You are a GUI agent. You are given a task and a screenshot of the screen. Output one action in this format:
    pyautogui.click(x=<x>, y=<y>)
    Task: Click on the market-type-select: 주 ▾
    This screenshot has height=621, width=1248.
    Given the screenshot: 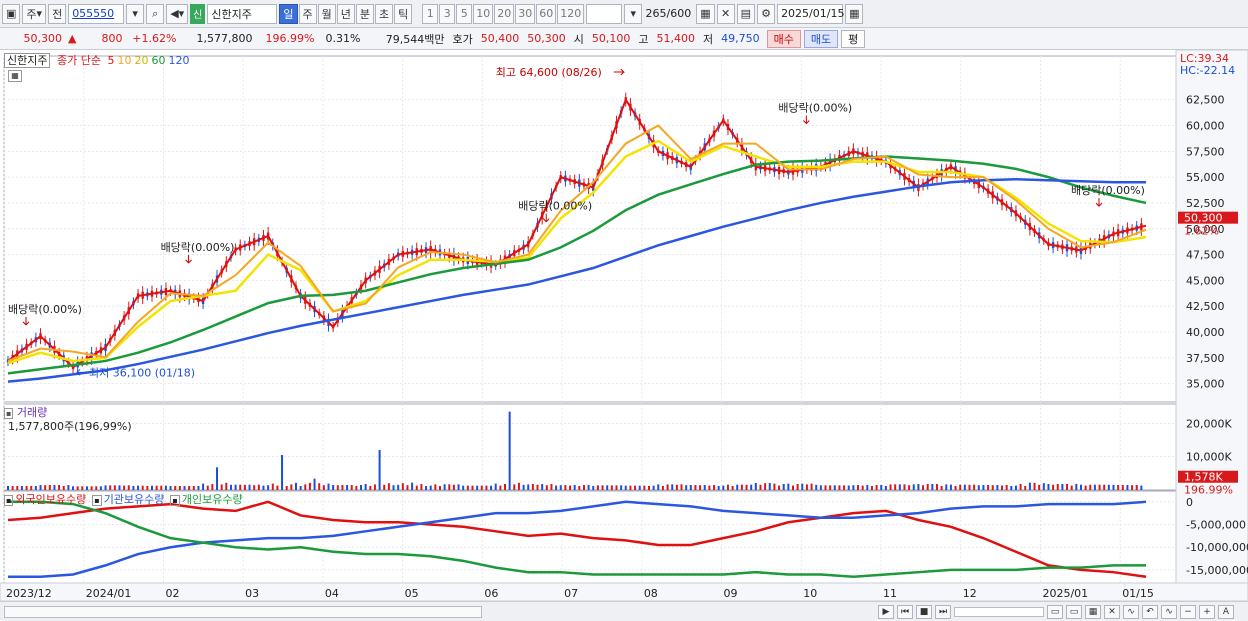 What is the action you would take?
    pyautogui.click(x=34, y=13)
    